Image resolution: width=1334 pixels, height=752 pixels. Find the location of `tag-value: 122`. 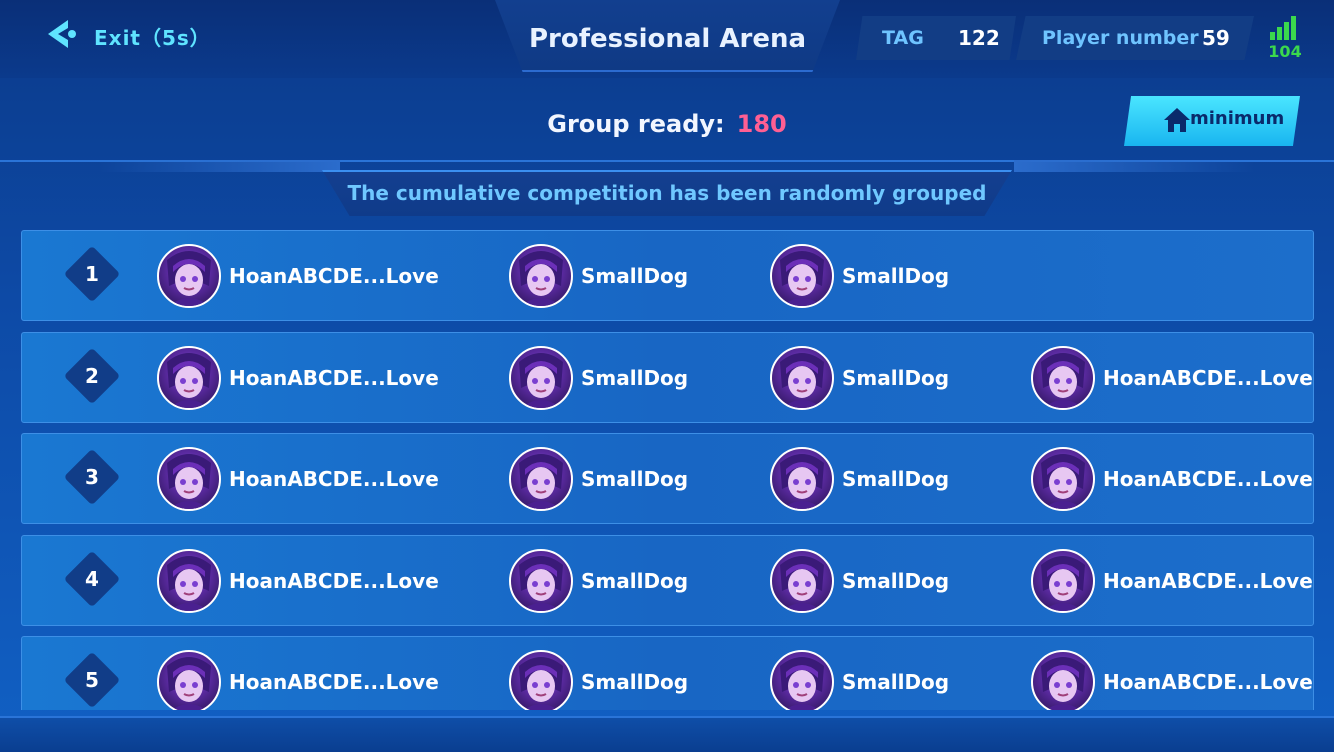

tag-value: 122 is located at coordinates (979, 38).